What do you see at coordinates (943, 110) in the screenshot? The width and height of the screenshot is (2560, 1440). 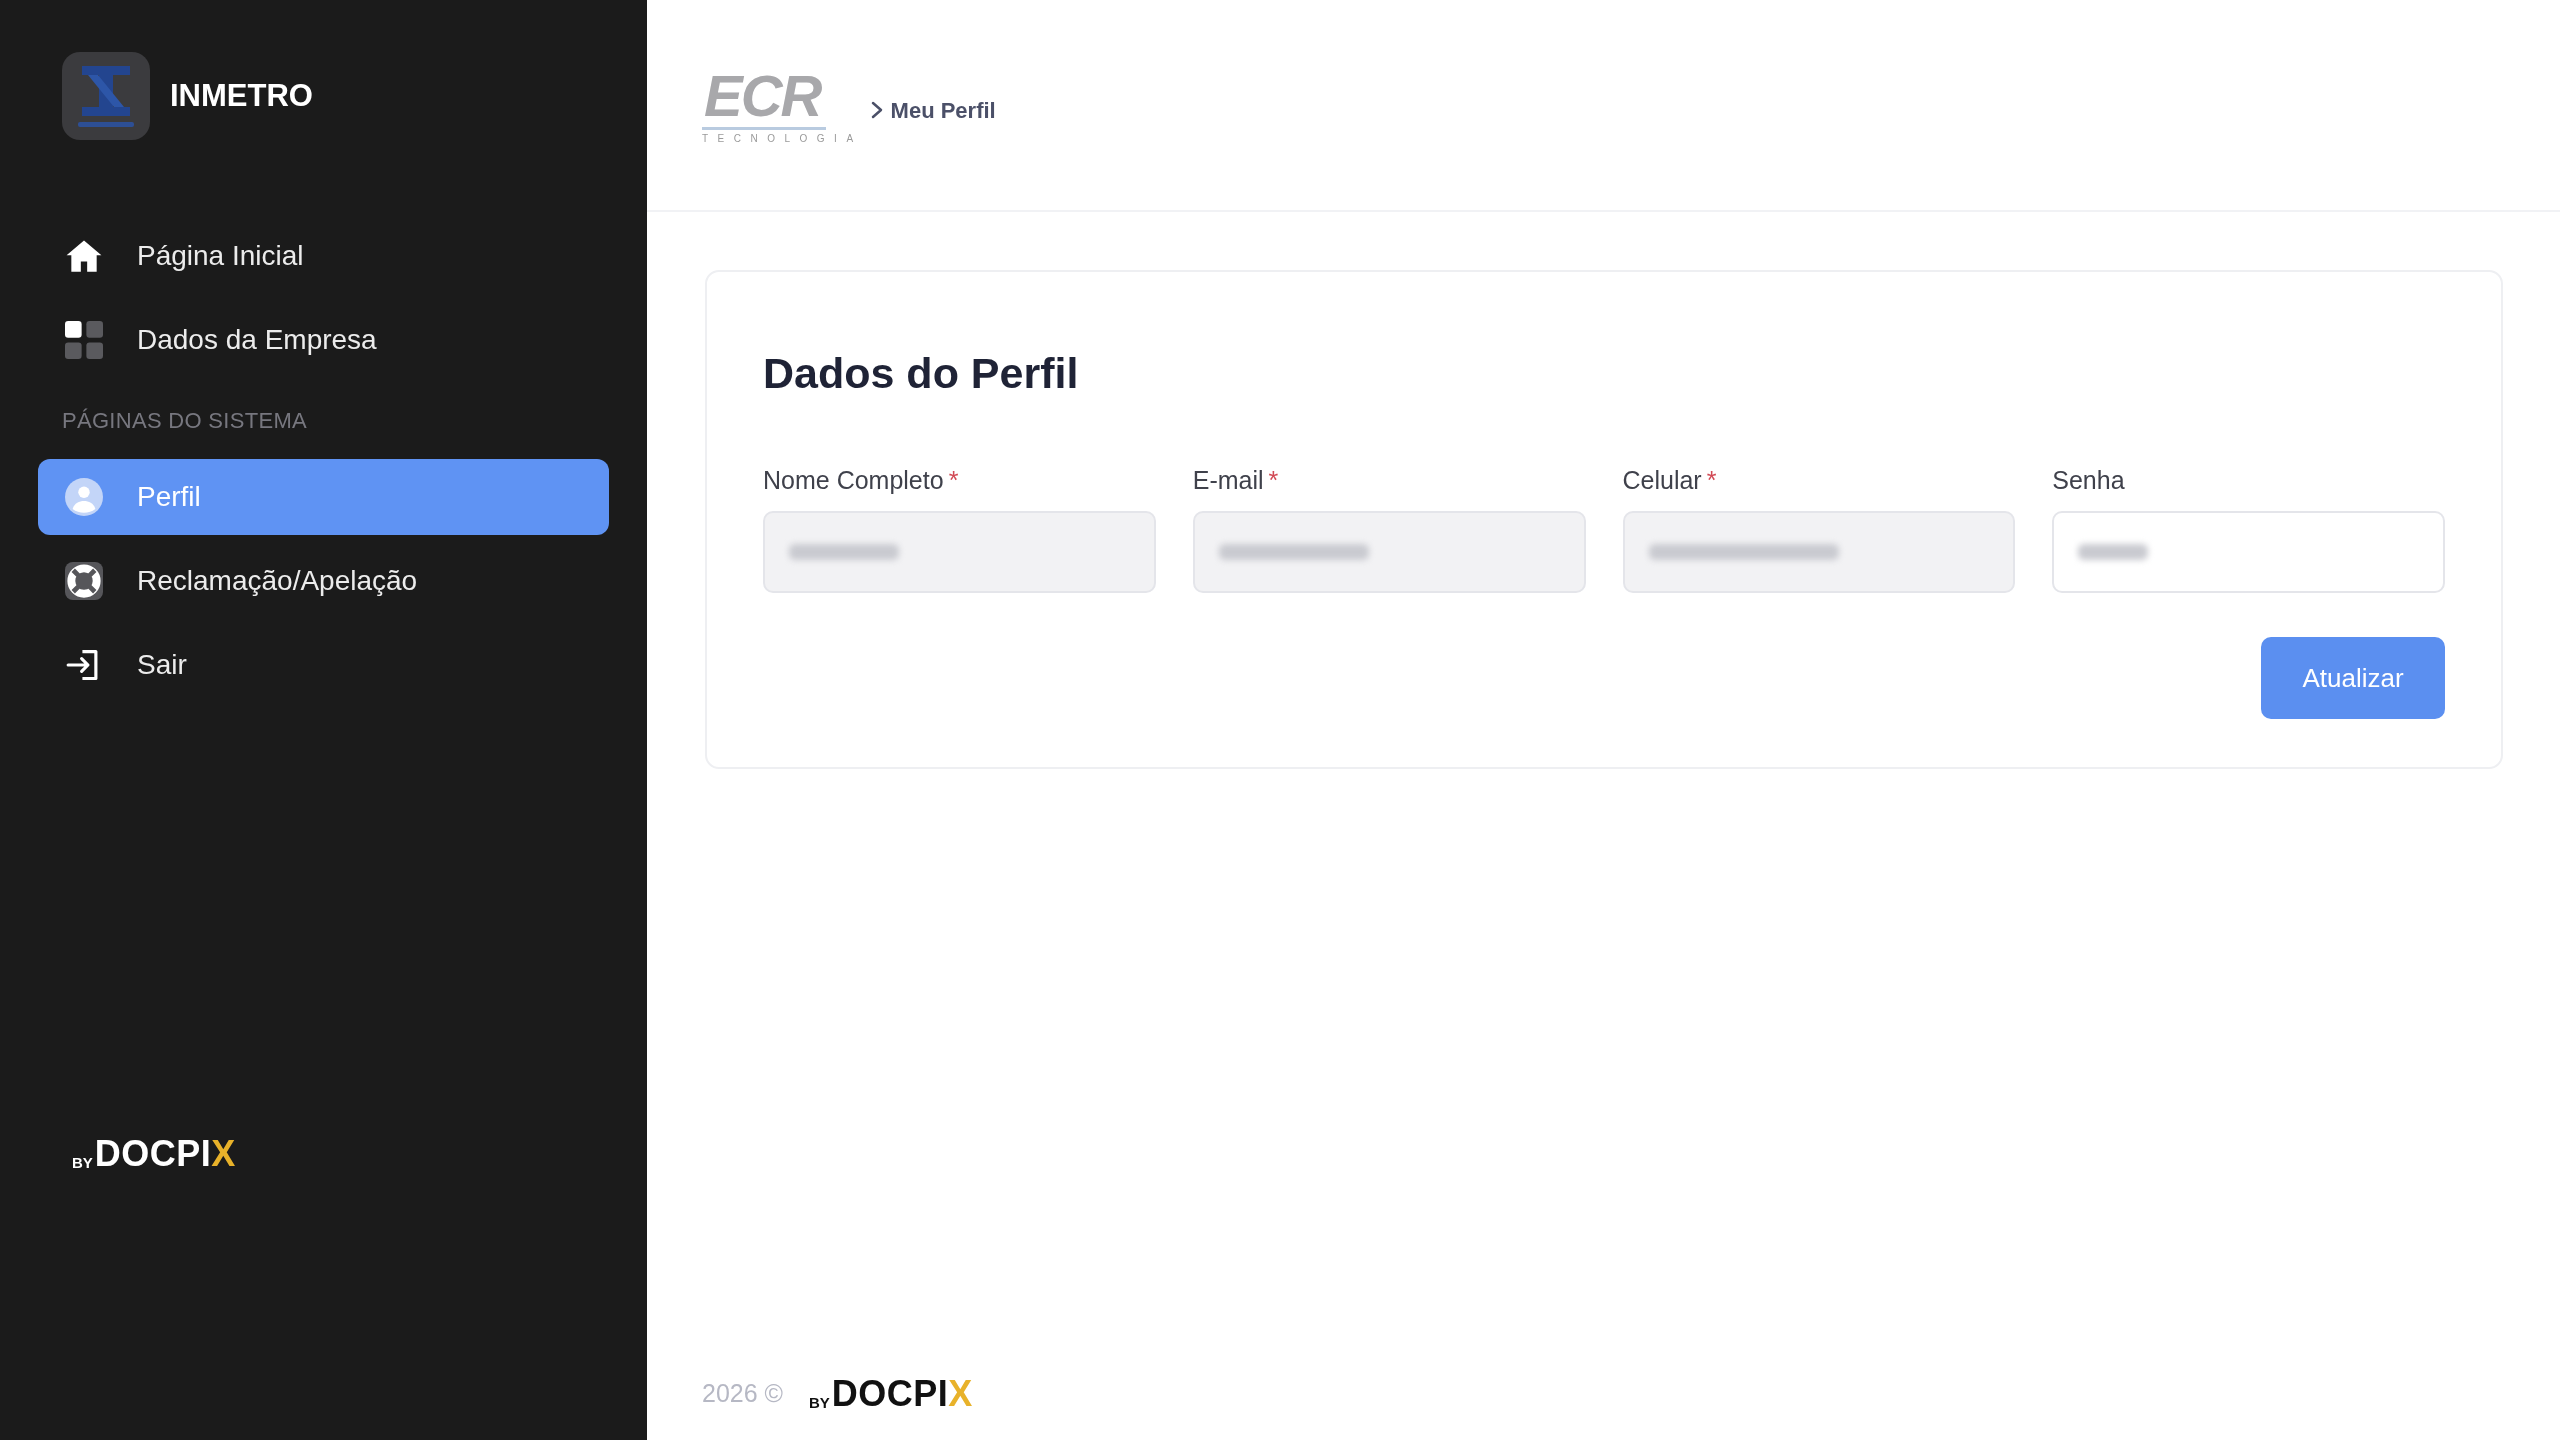 I see `breadcrumb-current: Meu Perfil` at bounding box center [943, 110].